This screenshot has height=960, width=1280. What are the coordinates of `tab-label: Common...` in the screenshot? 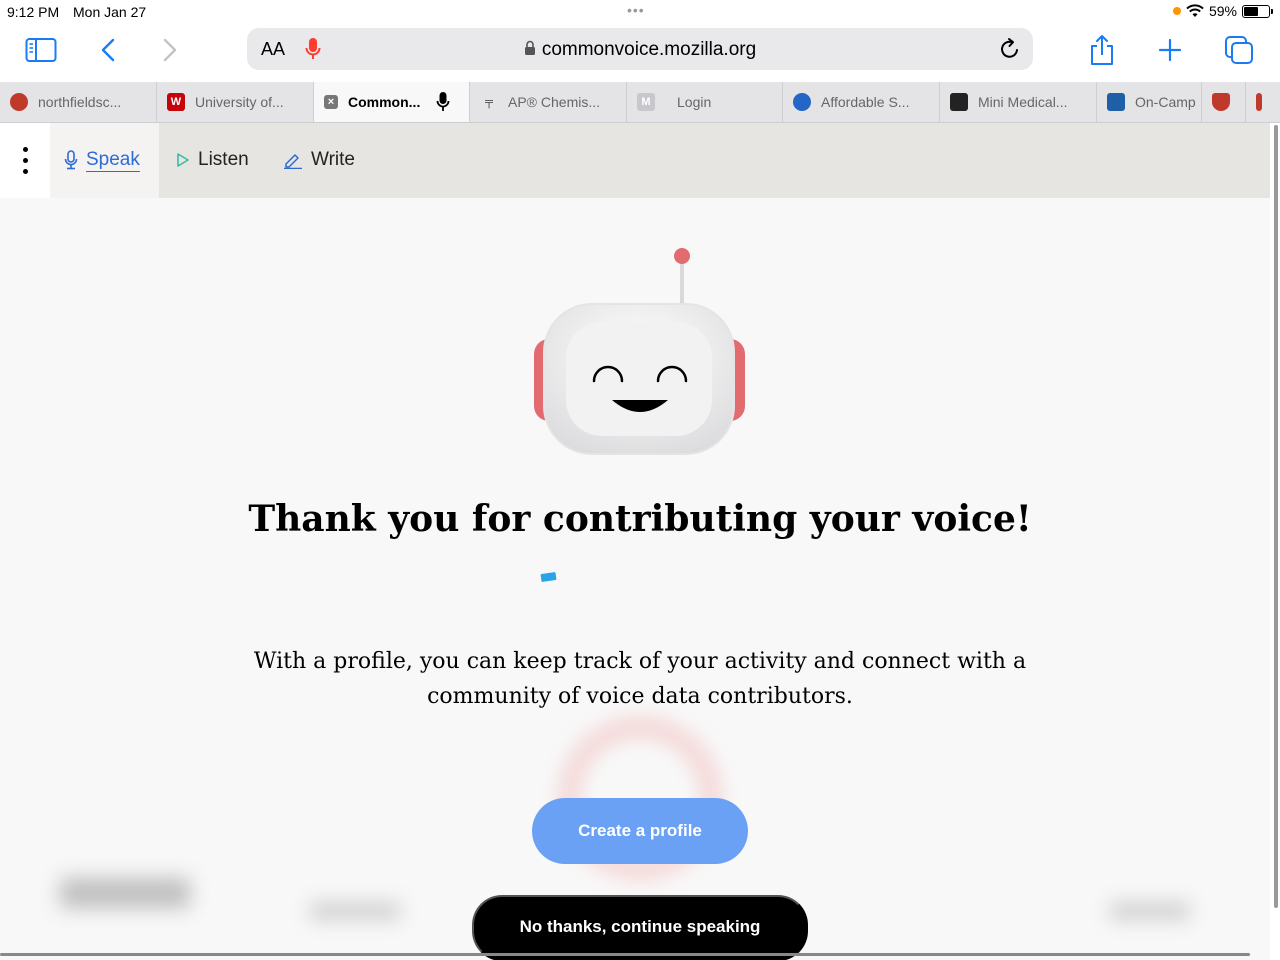 It's located at (384, 102).